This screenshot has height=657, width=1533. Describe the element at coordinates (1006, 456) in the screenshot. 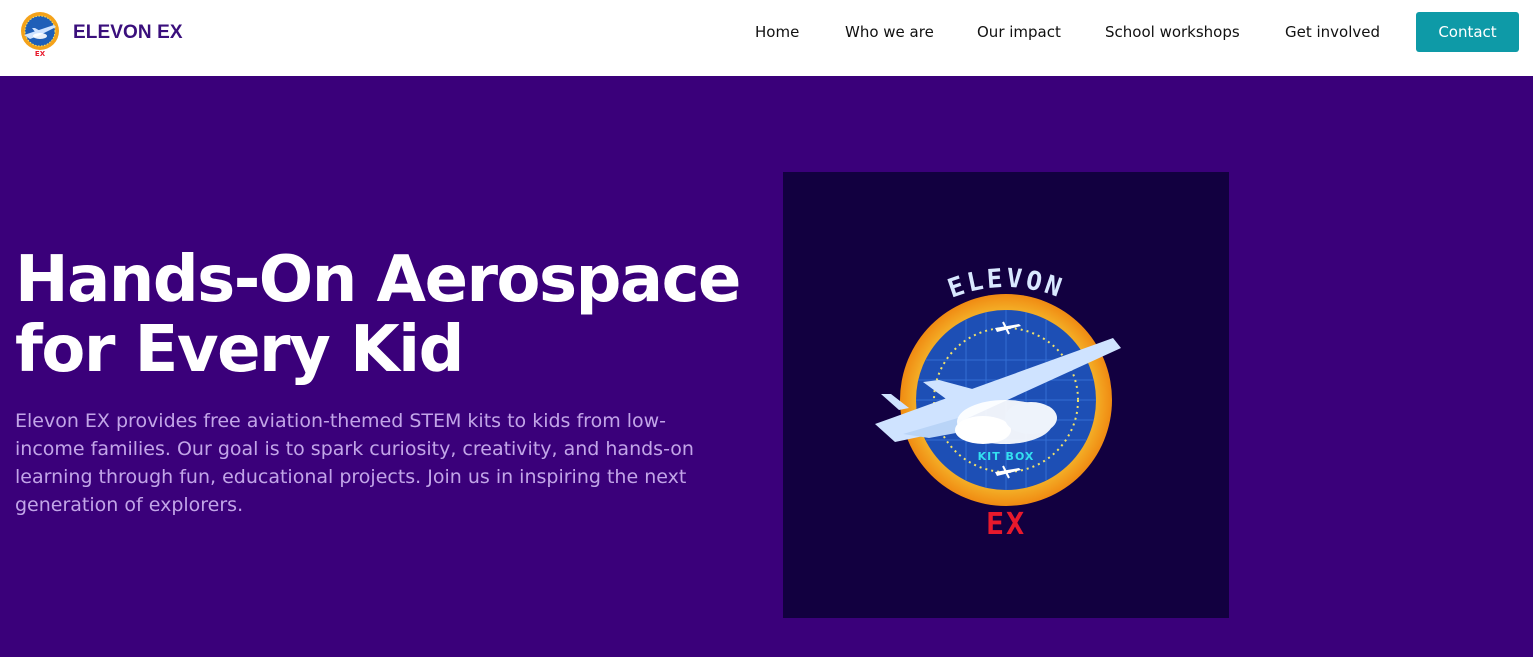

I see `badge-kit-box-text: KIT BOX` at that location.